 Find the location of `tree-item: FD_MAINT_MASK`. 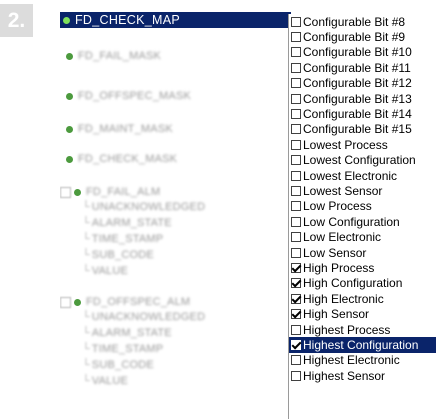

tree-item: FD_MAINT_MASK is located at coordinates (119, 129).